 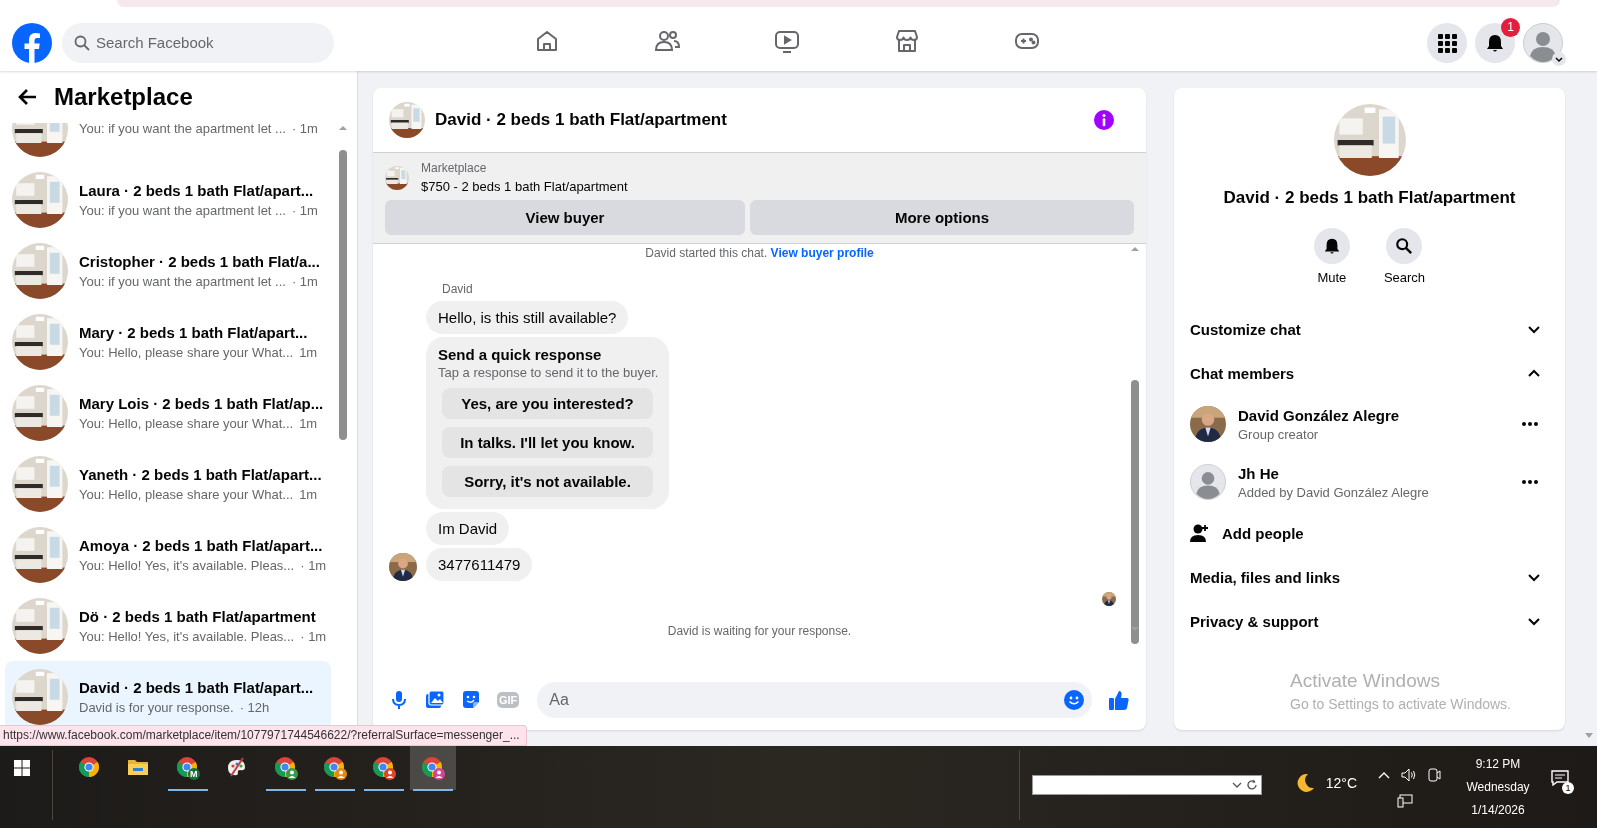 What do you see at coordinates (814, 699) in the screenshot?
I see `message-field: Aa` at bounding box center [814, 699].